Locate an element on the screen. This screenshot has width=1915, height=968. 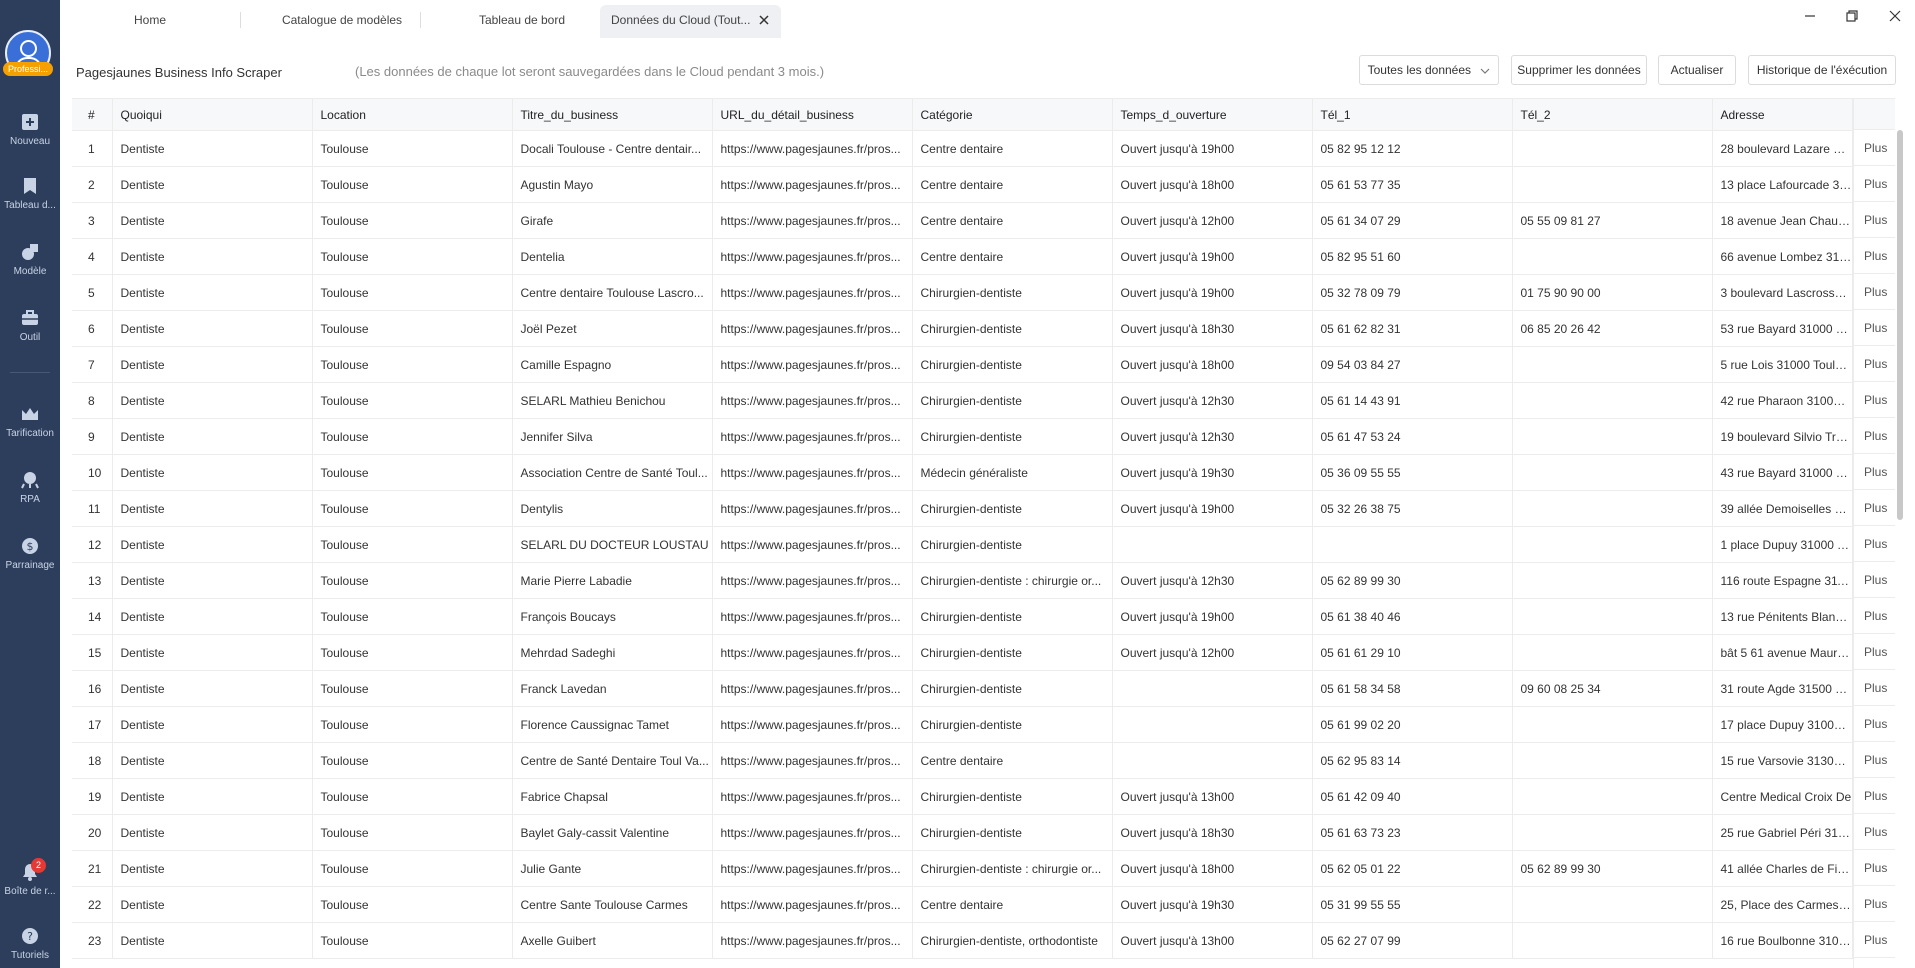
delete-data-button: Supprimer les données is located at coordinates (1579, 70).